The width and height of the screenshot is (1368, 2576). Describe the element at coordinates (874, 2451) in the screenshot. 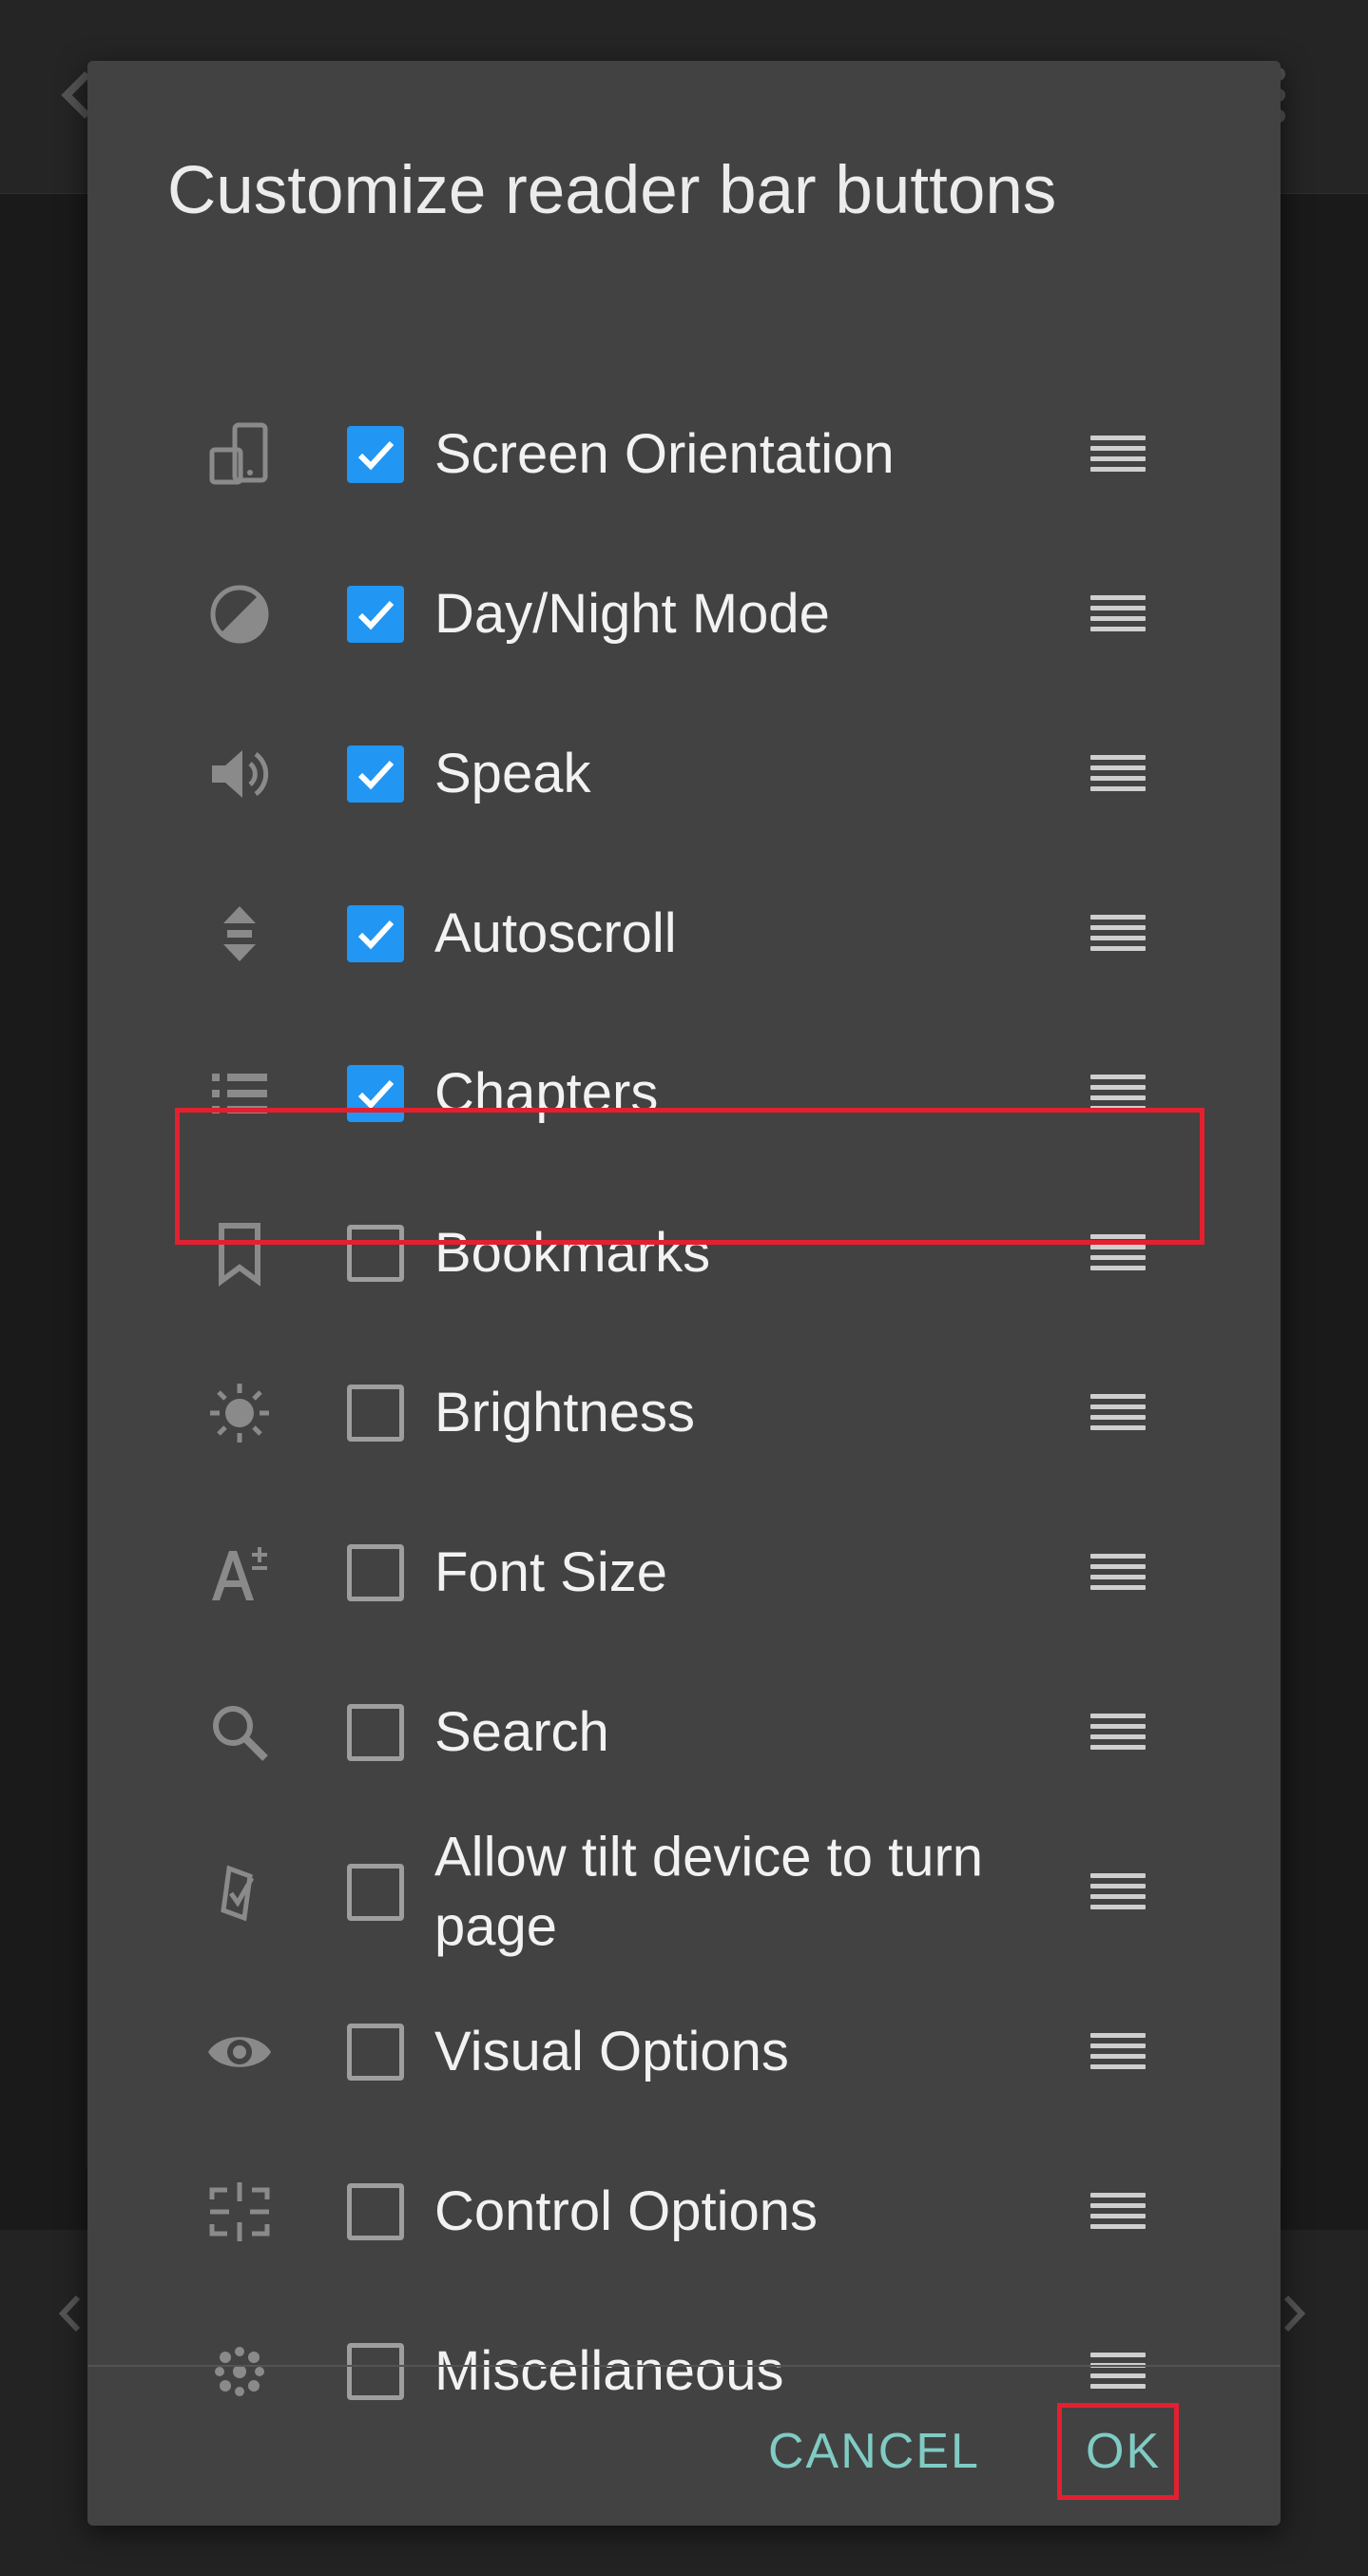

I see `cancel-button: CANCEL` at that location.